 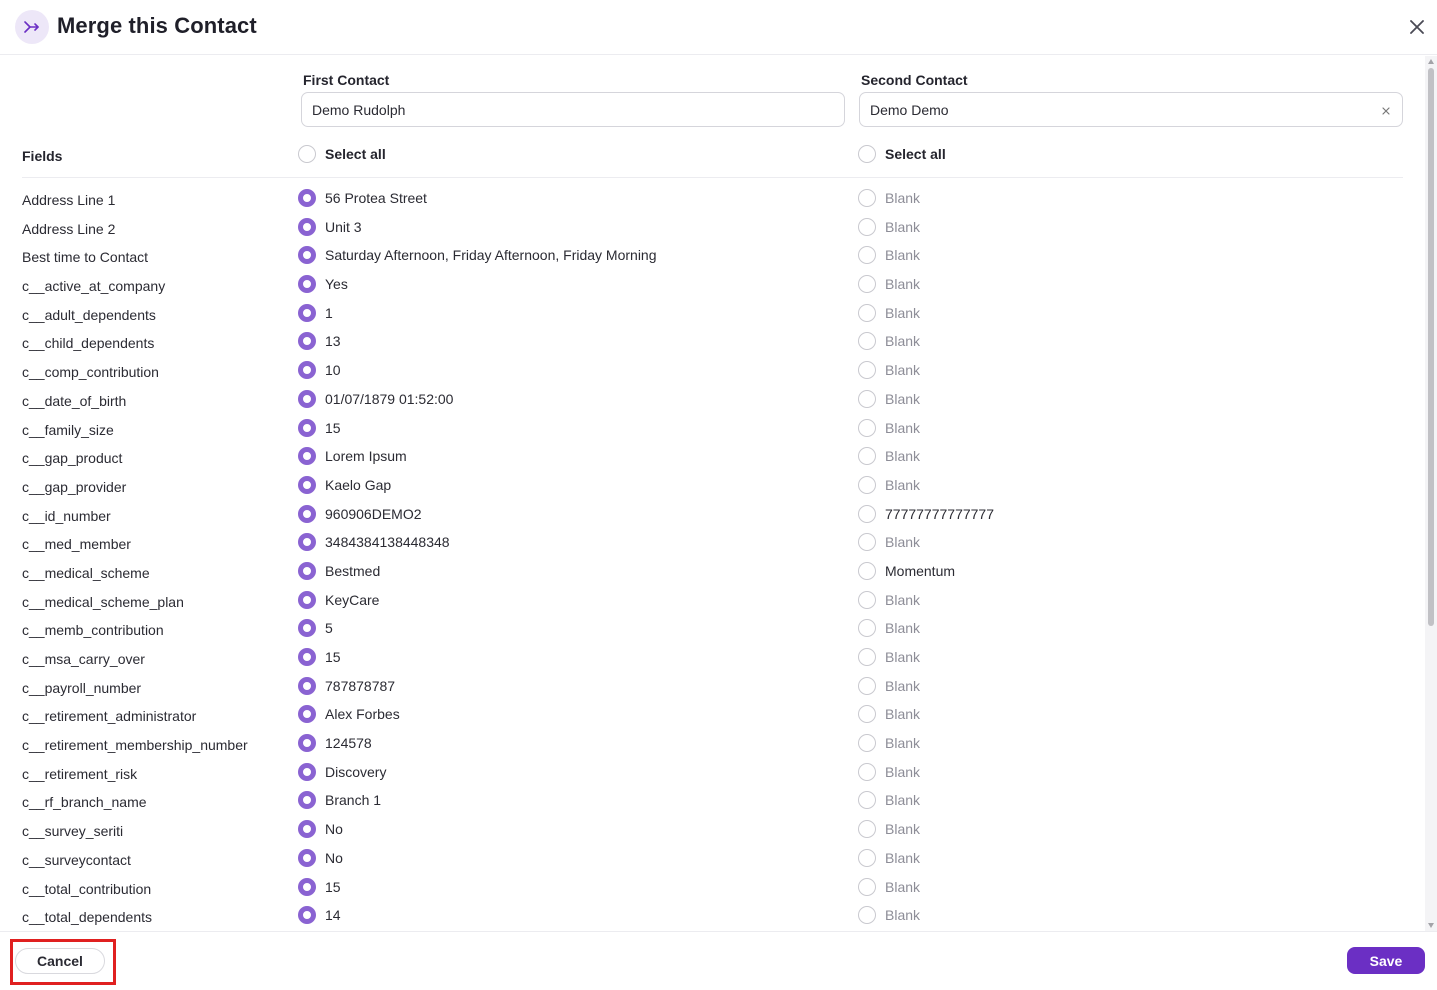 I want to click on cancel-button: Cancel, so click(x=60, y=961).